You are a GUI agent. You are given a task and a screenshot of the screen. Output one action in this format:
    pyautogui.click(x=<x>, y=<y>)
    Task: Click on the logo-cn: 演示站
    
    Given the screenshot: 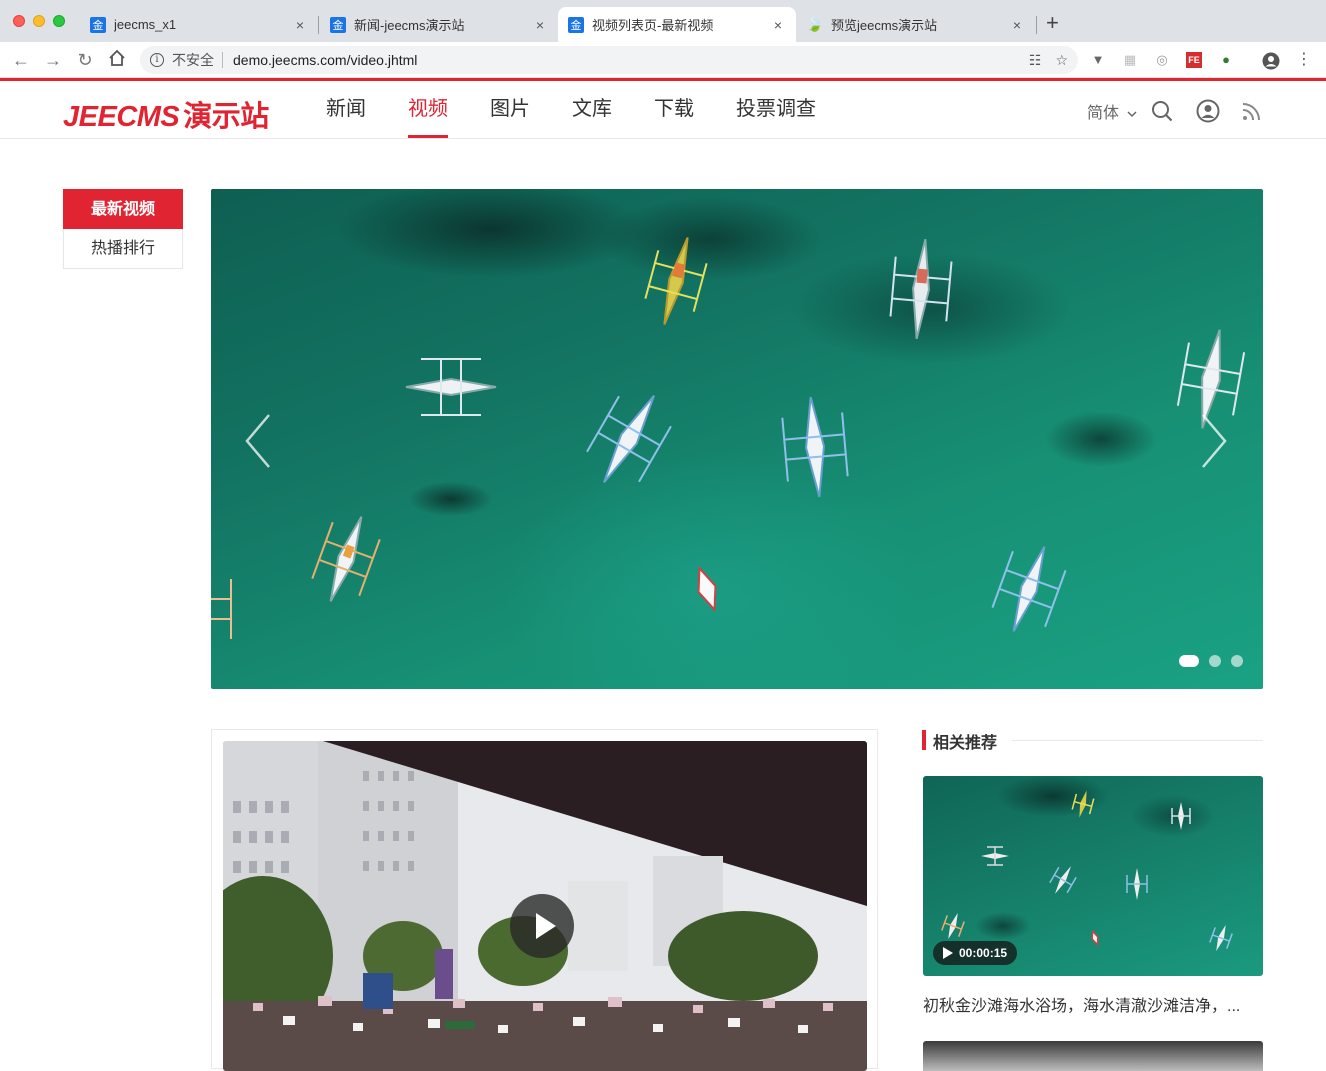 What is the action you would take?
    pyautogui.click(x=226, y=117)
    